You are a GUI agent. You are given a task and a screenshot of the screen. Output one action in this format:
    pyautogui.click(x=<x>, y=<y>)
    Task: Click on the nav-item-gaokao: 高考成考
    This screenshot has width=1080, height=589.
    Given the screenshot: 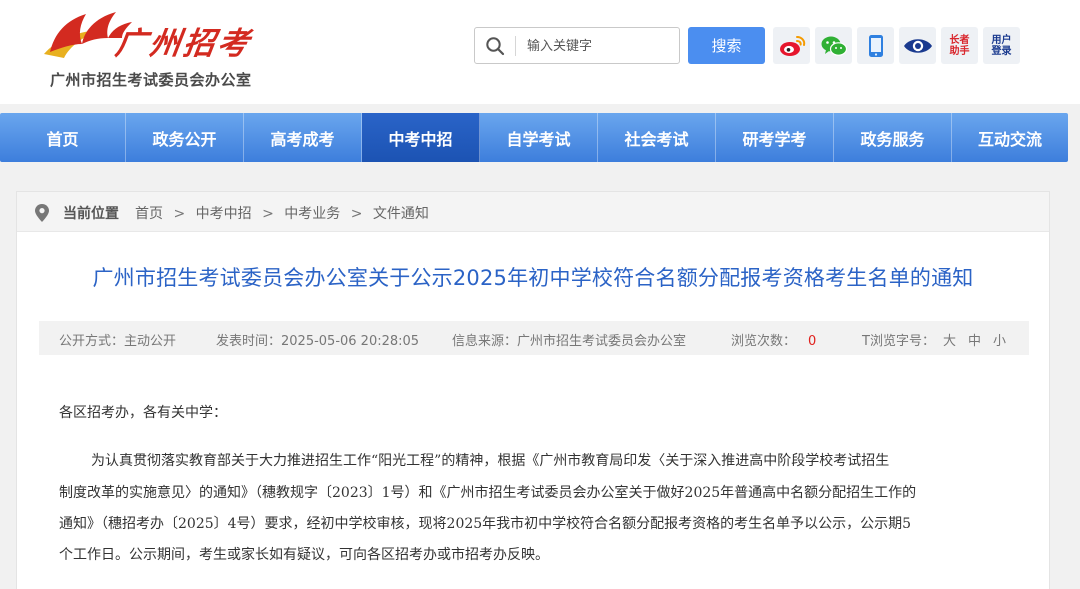 What is the action you would take?
    pyautogui.click(x=303, y=137)
    